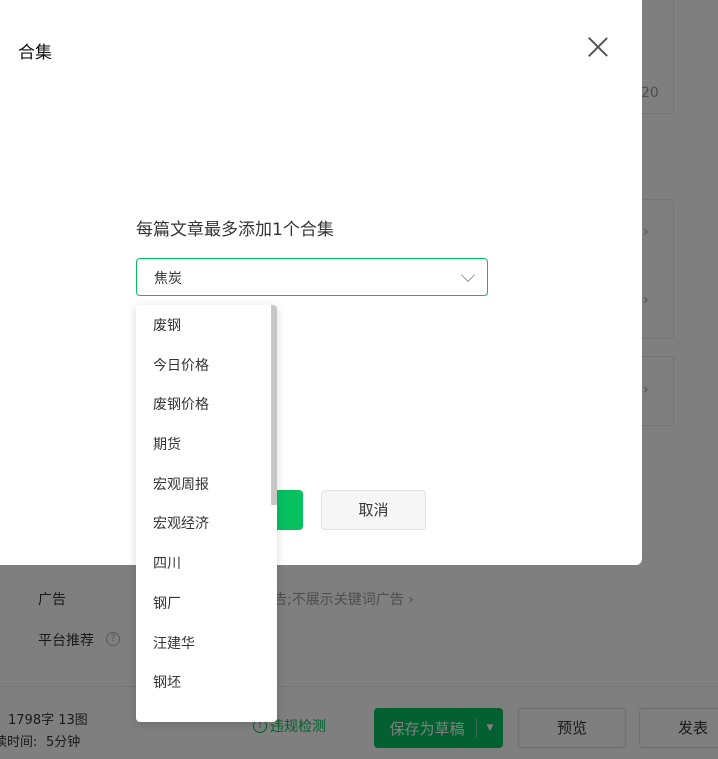  Describe the element at coordinates (468, 275) in the screenshot. I see `chevron-down-icon` at that location.